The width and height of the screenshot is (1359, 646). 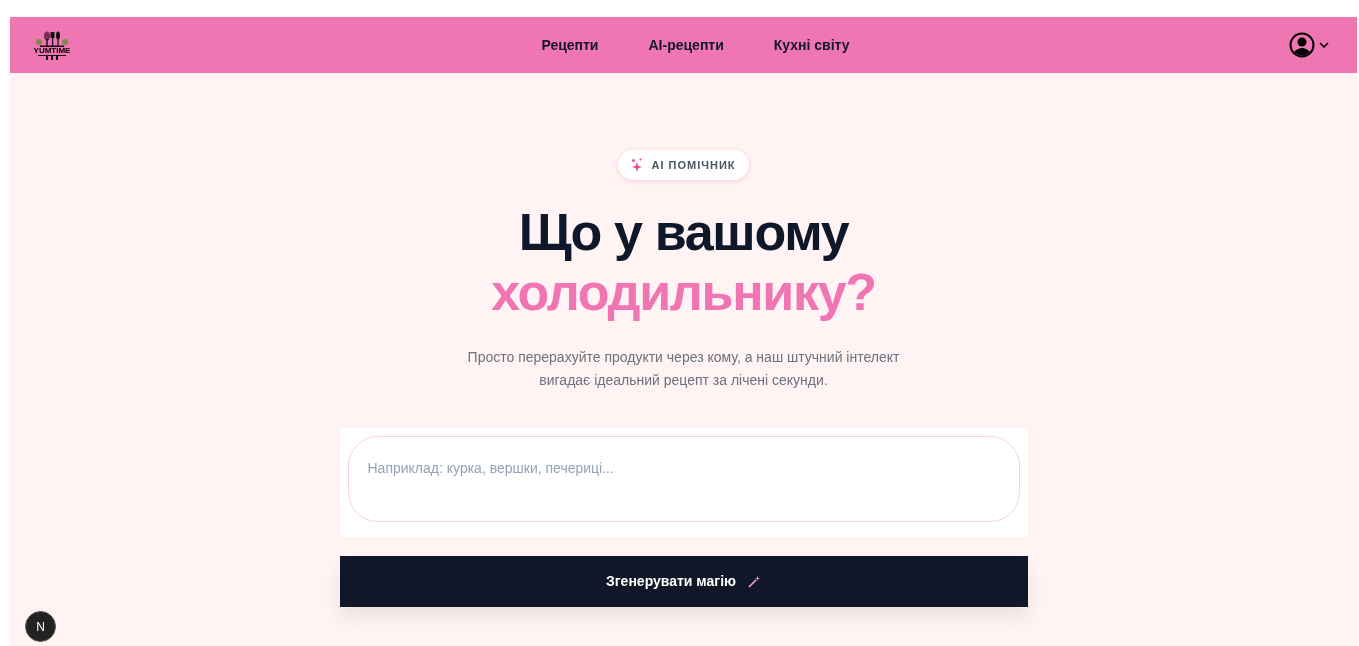 I want to click on generate-button: Згенерувати магію, so click(x=683, y=581).